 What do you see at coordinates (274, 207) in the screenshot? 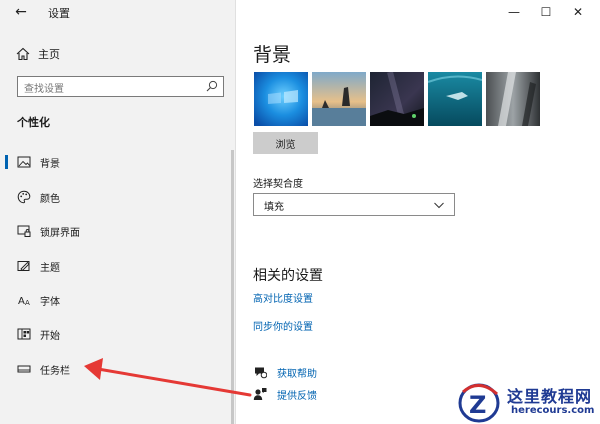
I see `fit-dropdown-value: 填充` at bounding box center [274, 207].